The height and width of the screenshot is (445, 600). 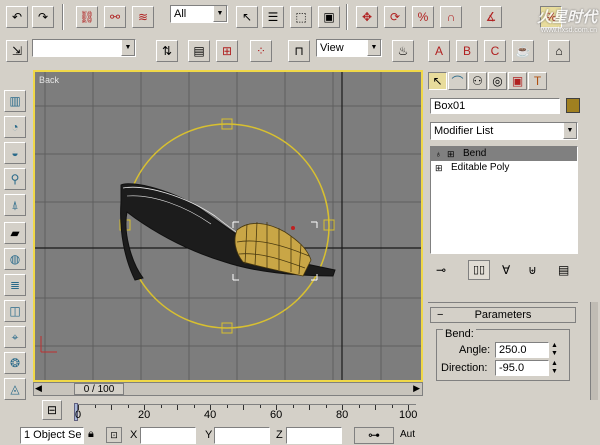 I want to click on time-slider-prev-icon: ◀, so click(x=38, y=388).